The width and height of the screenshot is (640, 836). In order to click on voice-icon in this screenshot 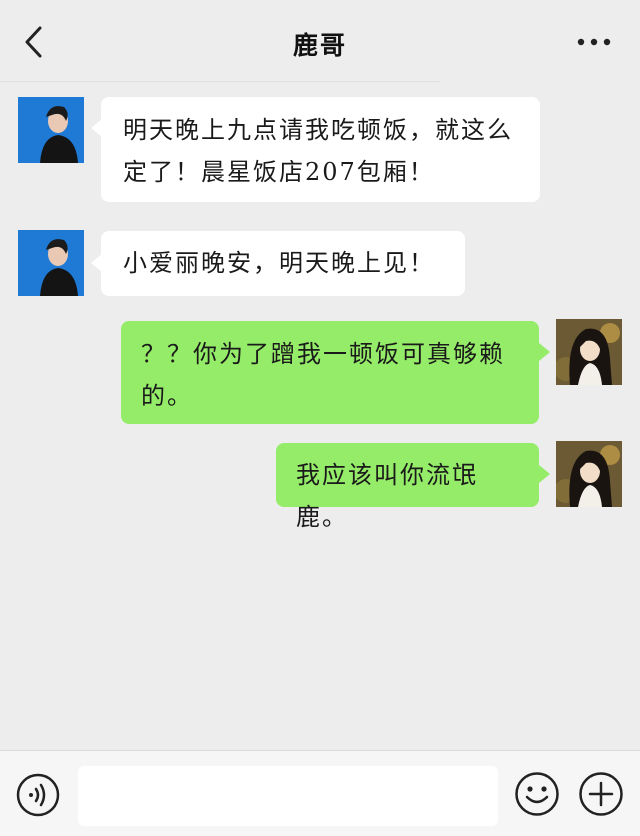, I will do `click(38, 795)`.